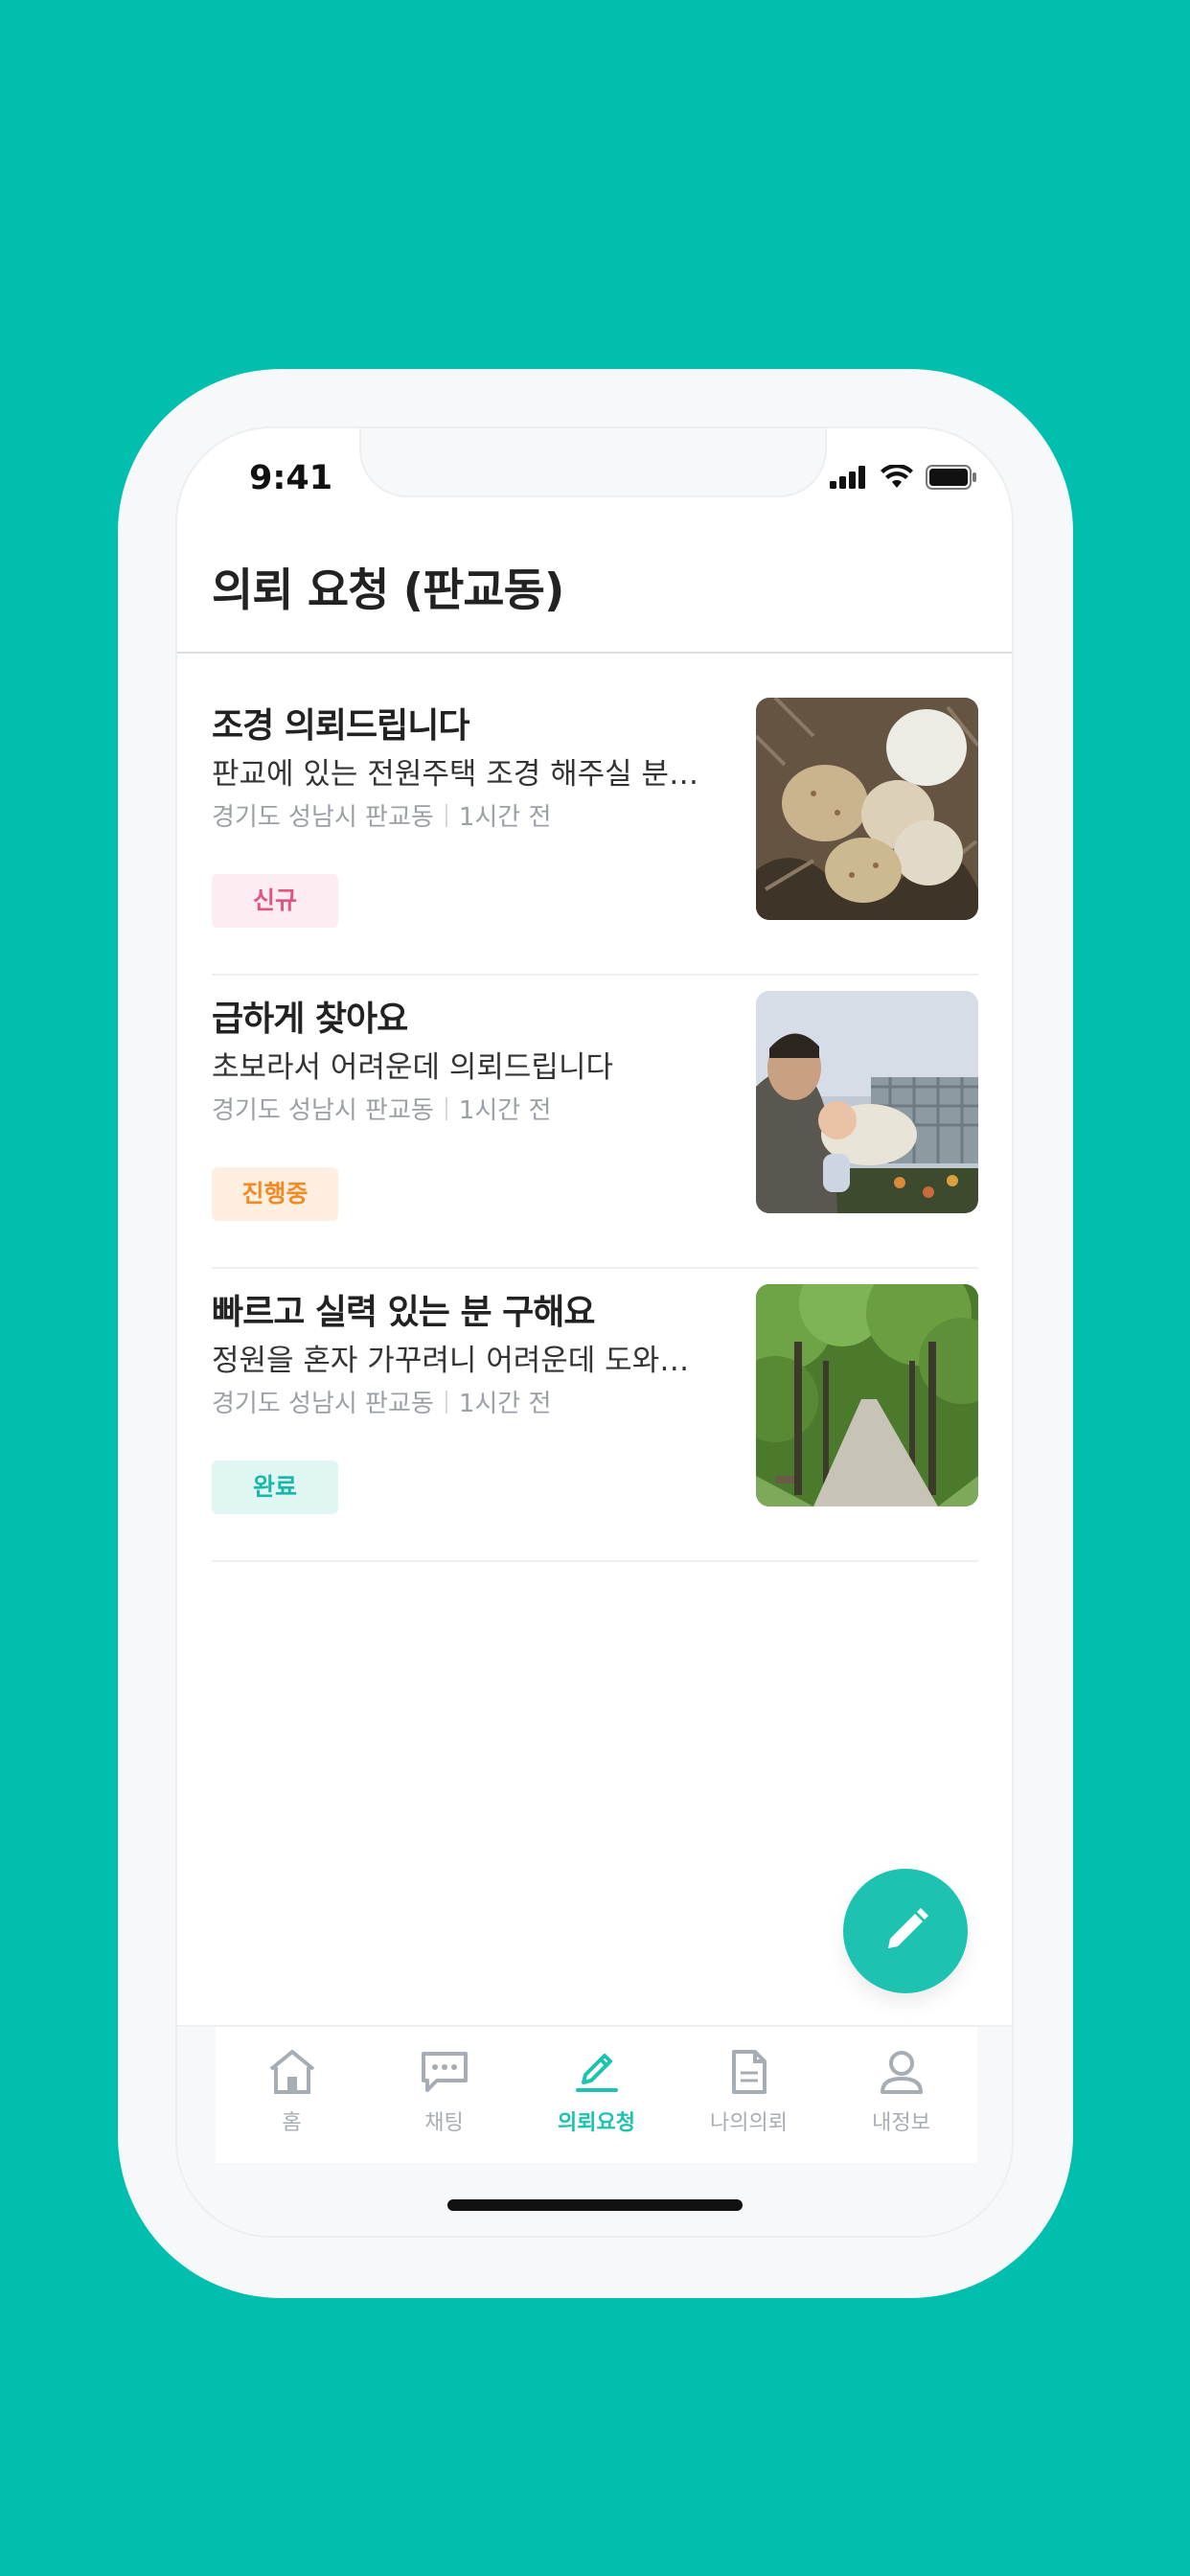 Image resolution: width=1190 pixels, height=2576 pixels. I want to click on tab-profile: 내정보, so click(902, 2095).